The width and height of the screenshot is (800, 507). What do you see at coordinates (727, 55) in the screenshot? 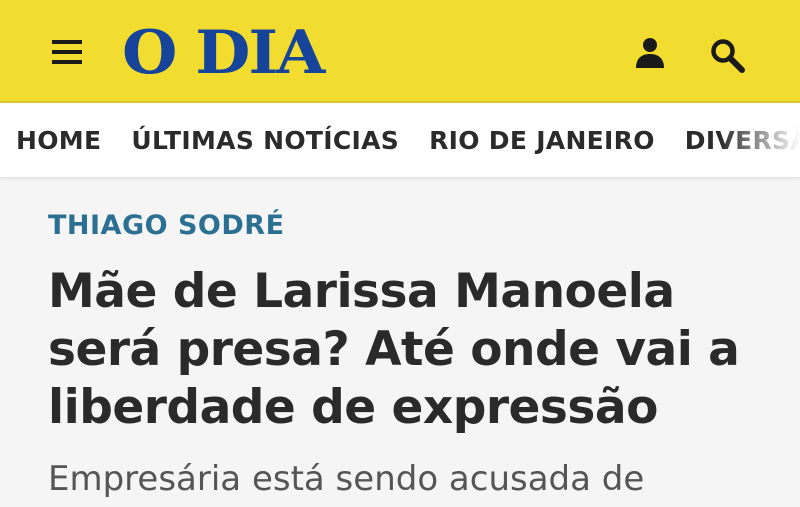
I see `search-icon` at bounding box center [727, 55].